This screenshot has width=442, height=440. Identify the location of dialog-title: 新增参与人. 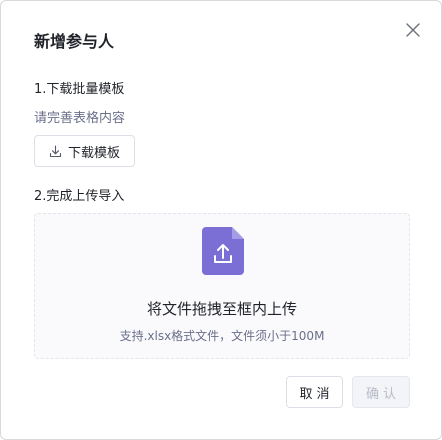
(74, 41).